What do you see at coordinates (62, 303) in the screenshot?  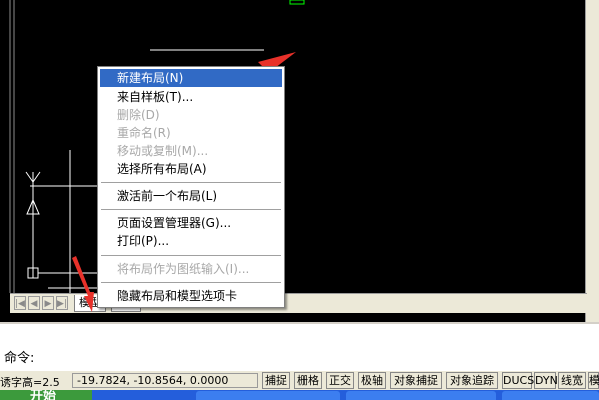 I see `last-tab-icon: ▶|` at bounding box center [62, 303].